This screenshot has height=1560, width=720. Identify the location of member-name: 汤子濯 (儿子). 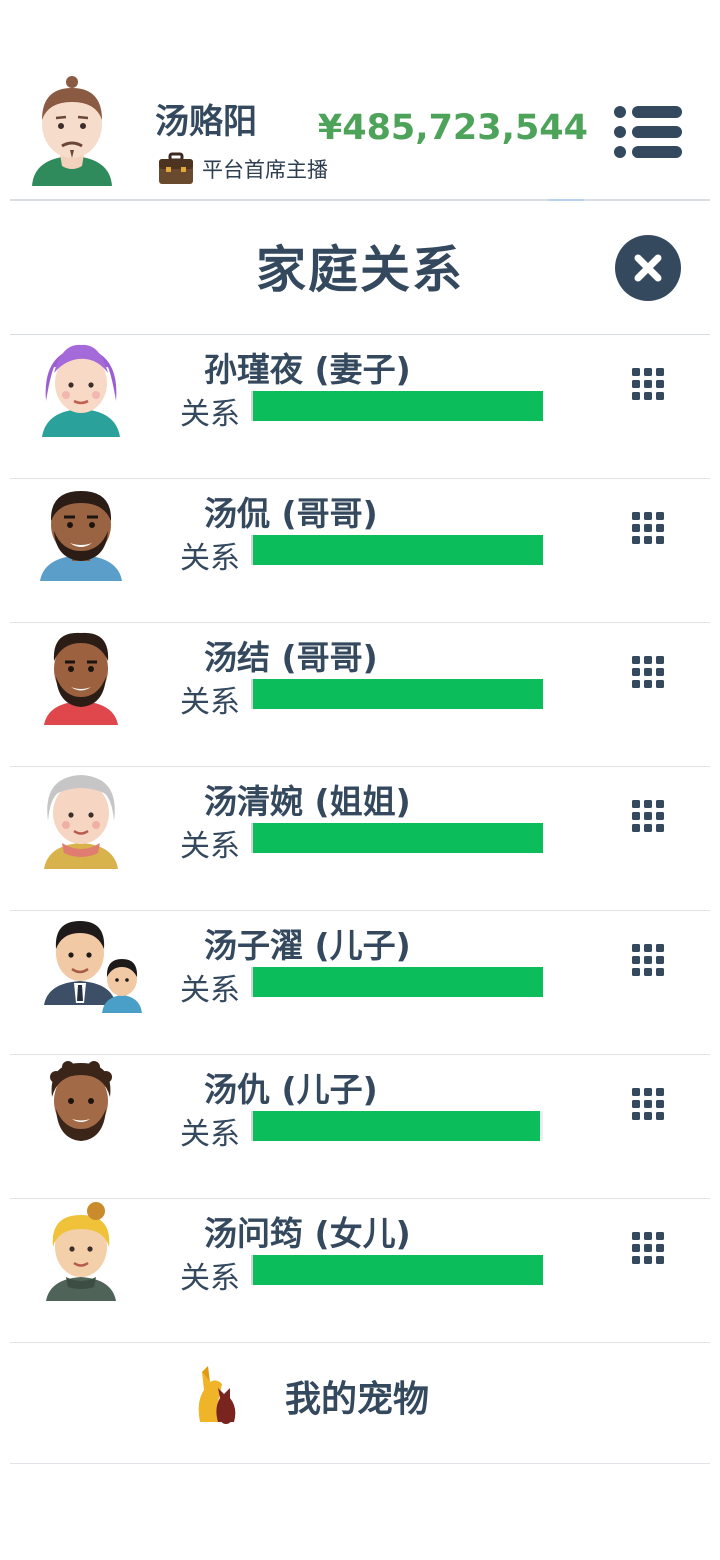
(307, 945).